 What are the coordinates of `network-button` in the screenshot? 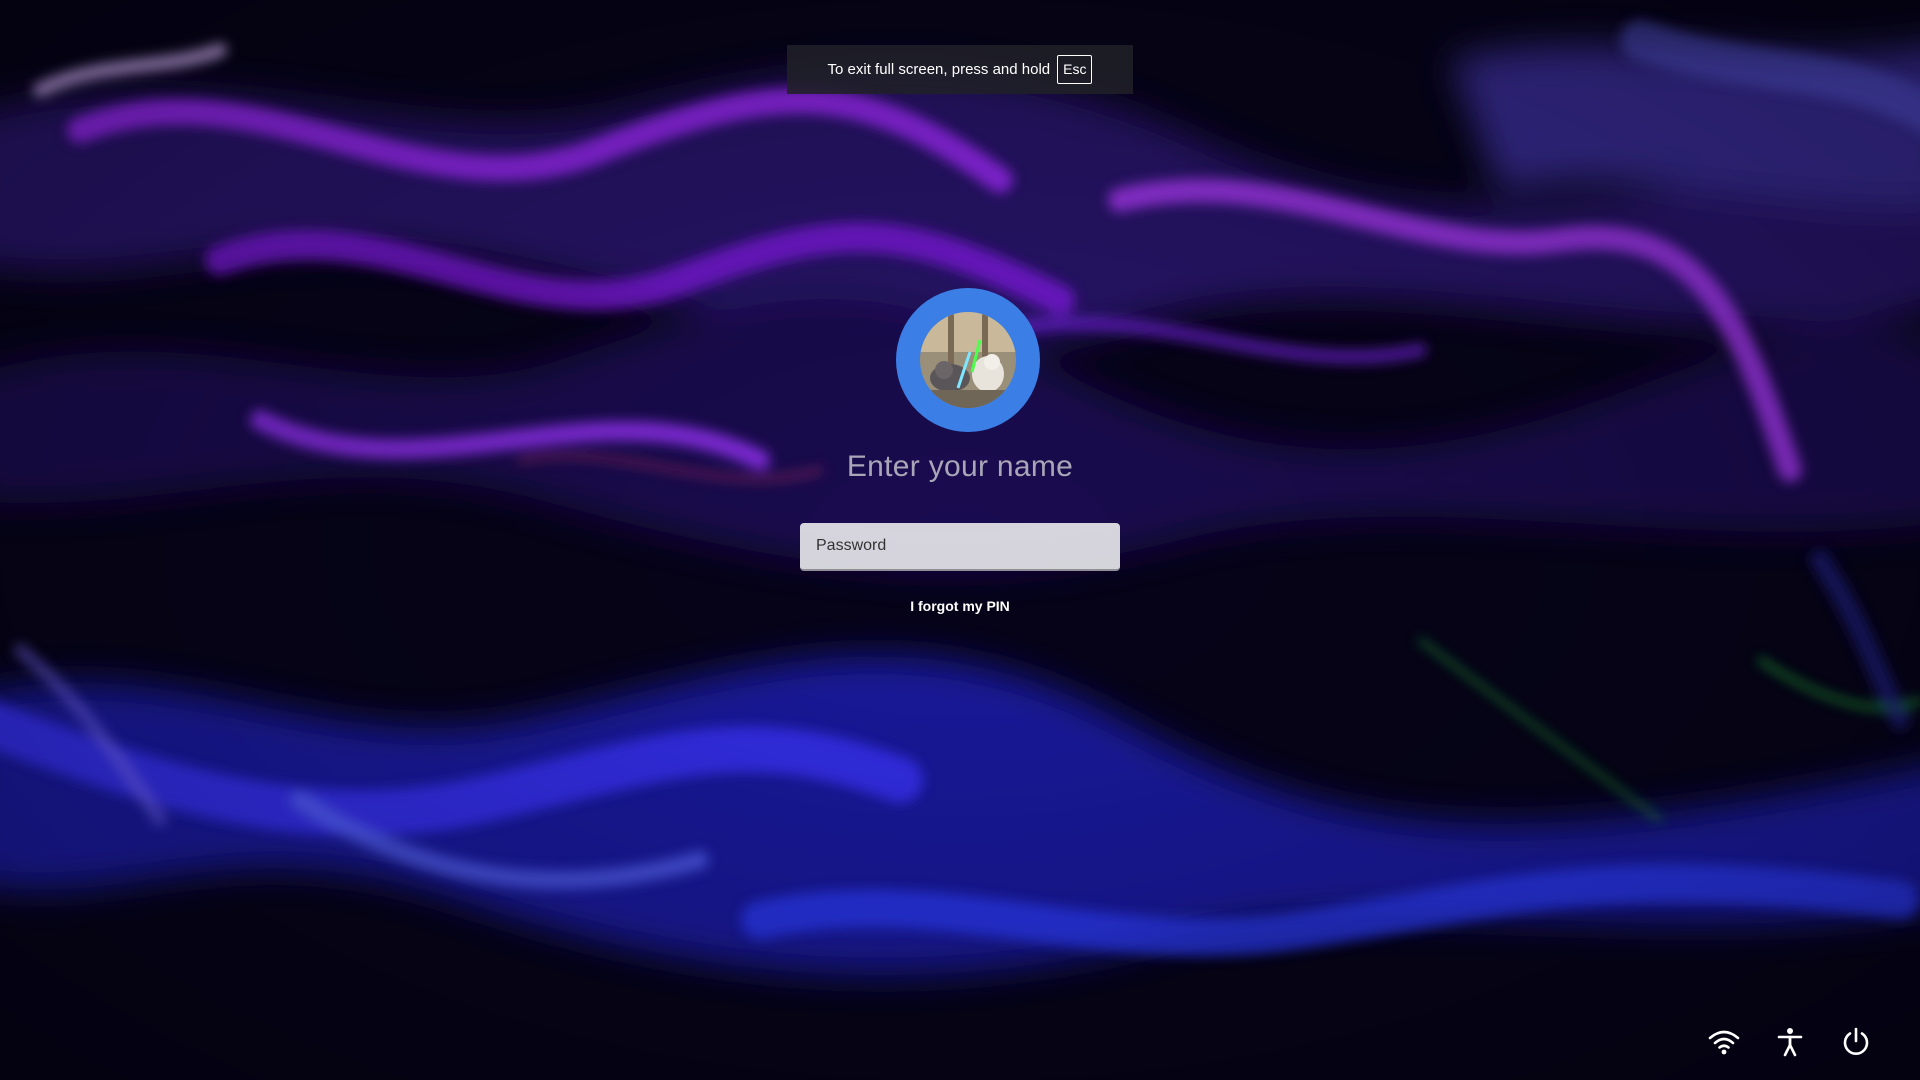 It's located at (1724, 1042).